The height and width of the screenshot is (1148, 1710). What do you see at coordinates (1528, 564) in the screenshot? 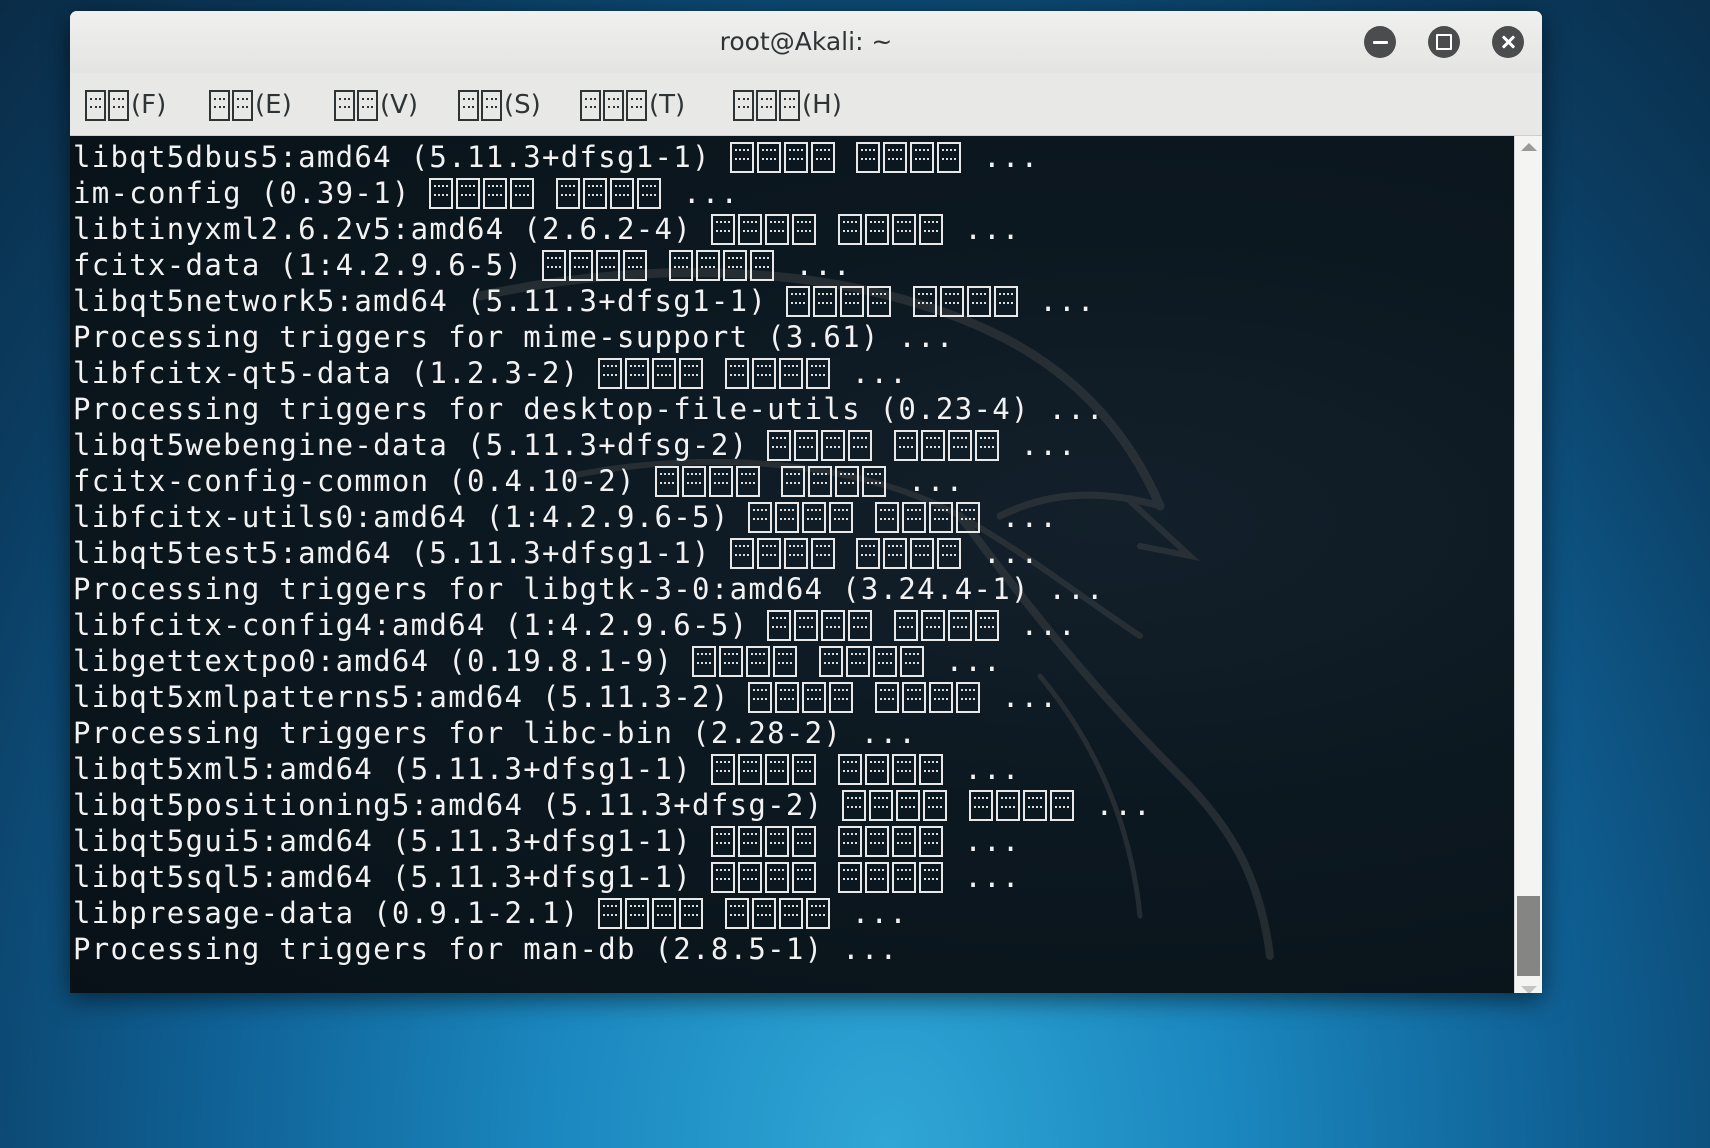
I see `vertical-scrollbar` at bounding box center [1528, 564].